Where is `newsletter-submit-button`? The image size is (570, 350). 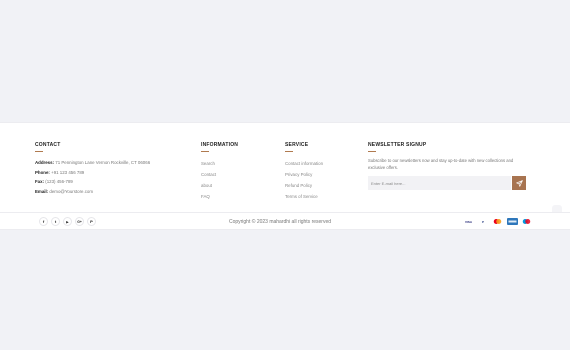 newsletter-submit-button is located at coordinates (519, 183).